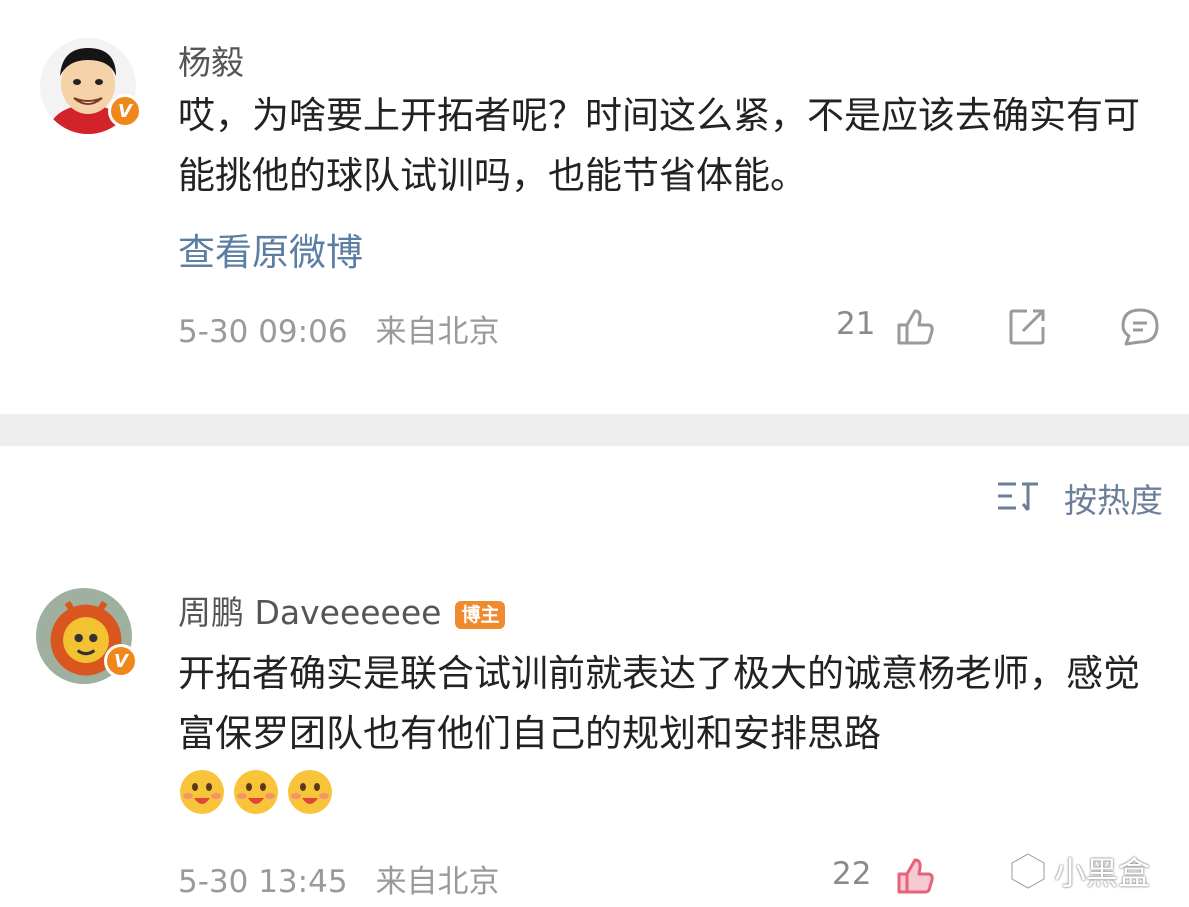 The image size is (1189, 907). Describe the element at coordinates (594, 501) in the screenshot. I see `sort-bar: 按热度` at that location.